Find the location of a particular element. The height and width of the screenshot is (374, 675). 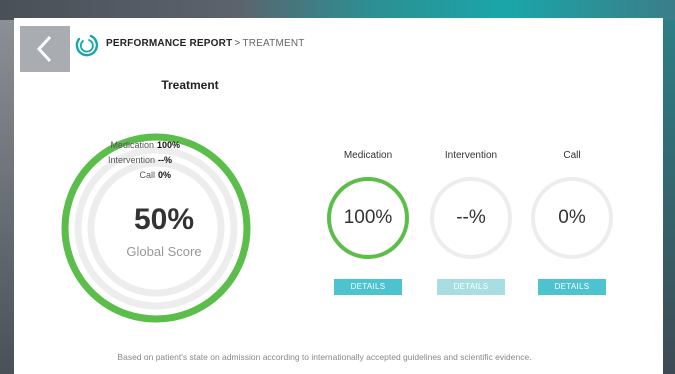

legend-value: 100% is located at coordinates (168, 145).